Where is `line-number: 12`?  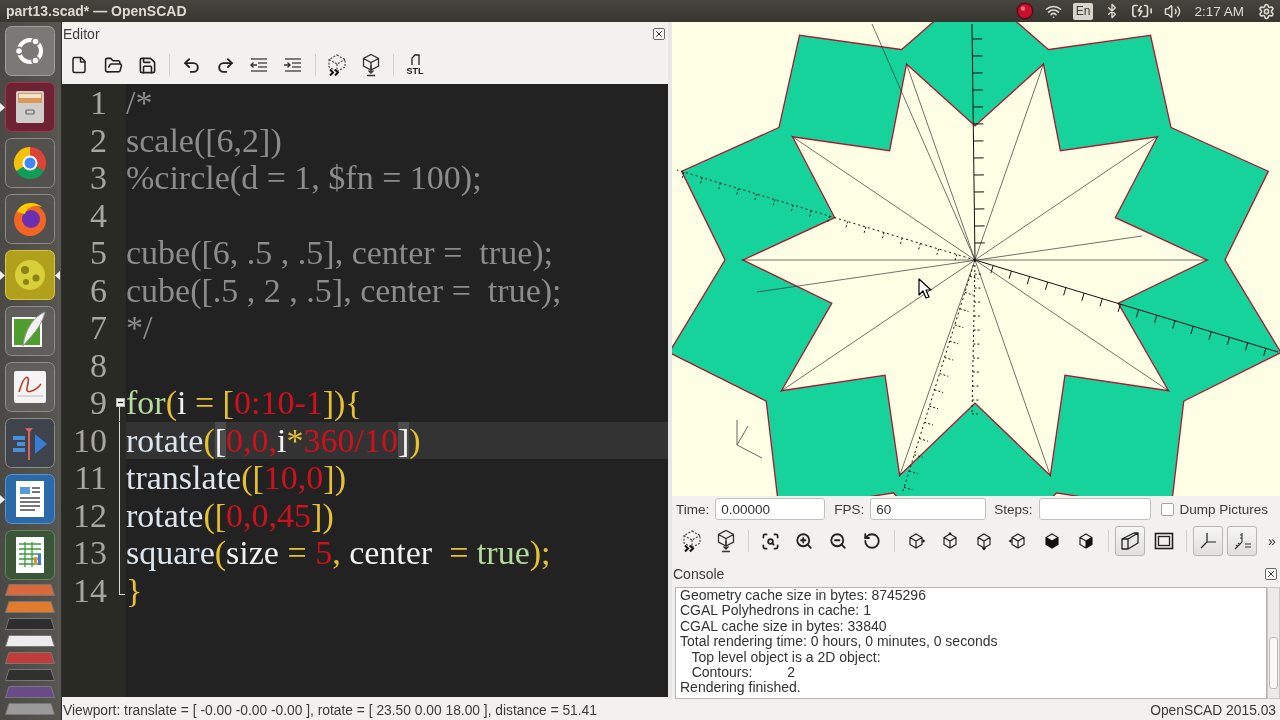 line-number: 12 is located at coordinates (90, 515).